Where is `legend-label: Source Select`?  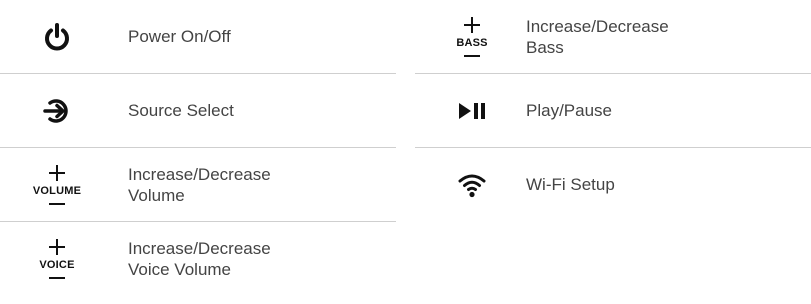
legend-label: Source Select is located at coordinates (181, 110).